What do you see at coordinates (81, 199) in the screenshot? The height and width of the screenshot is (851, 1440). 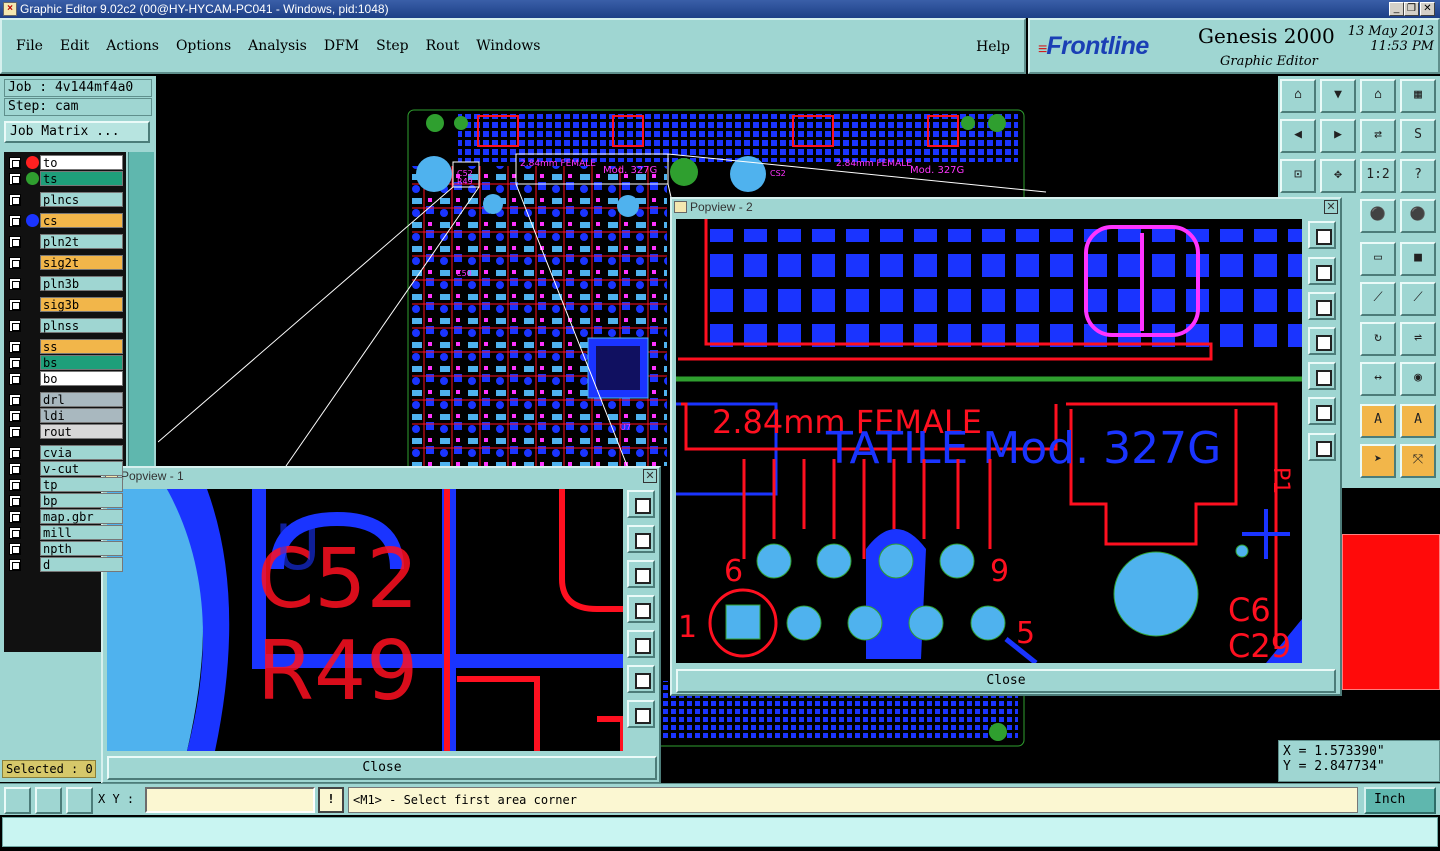 I see `layer-name: plncs` at bounding box center [81, 199].